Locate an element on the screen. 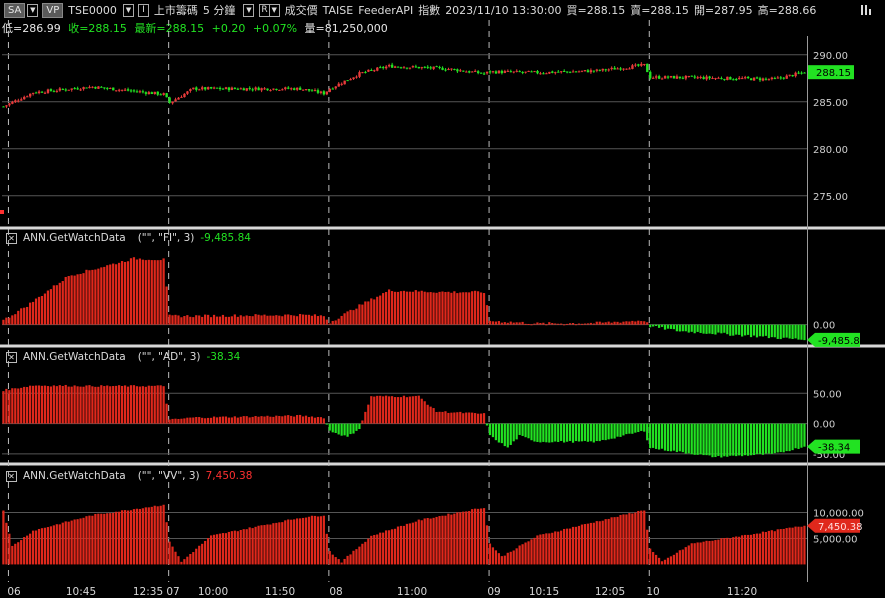  price-y-tick-2: 280.00 is located at coordinates (830, 150).